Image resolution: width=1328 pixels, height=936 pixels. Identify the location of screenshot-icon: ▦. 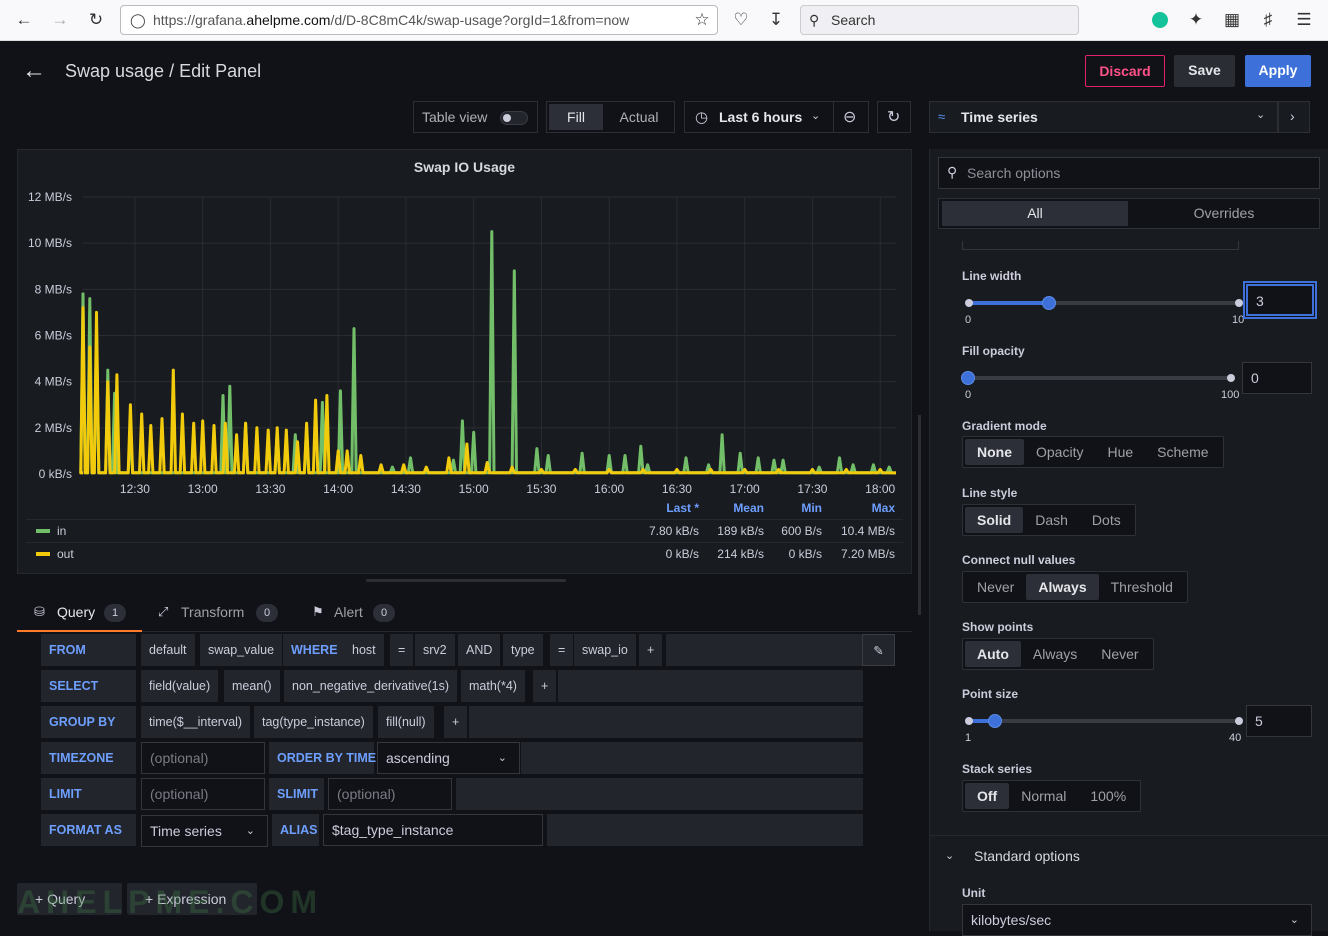
(1232, 20).